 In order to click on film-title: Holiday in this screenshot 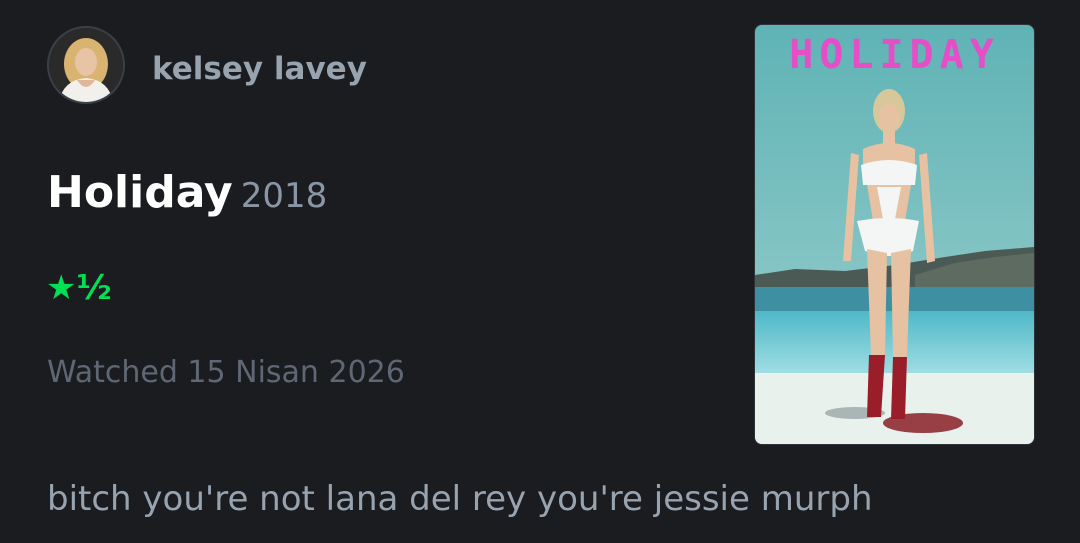, I will do `click(140, 192)`.